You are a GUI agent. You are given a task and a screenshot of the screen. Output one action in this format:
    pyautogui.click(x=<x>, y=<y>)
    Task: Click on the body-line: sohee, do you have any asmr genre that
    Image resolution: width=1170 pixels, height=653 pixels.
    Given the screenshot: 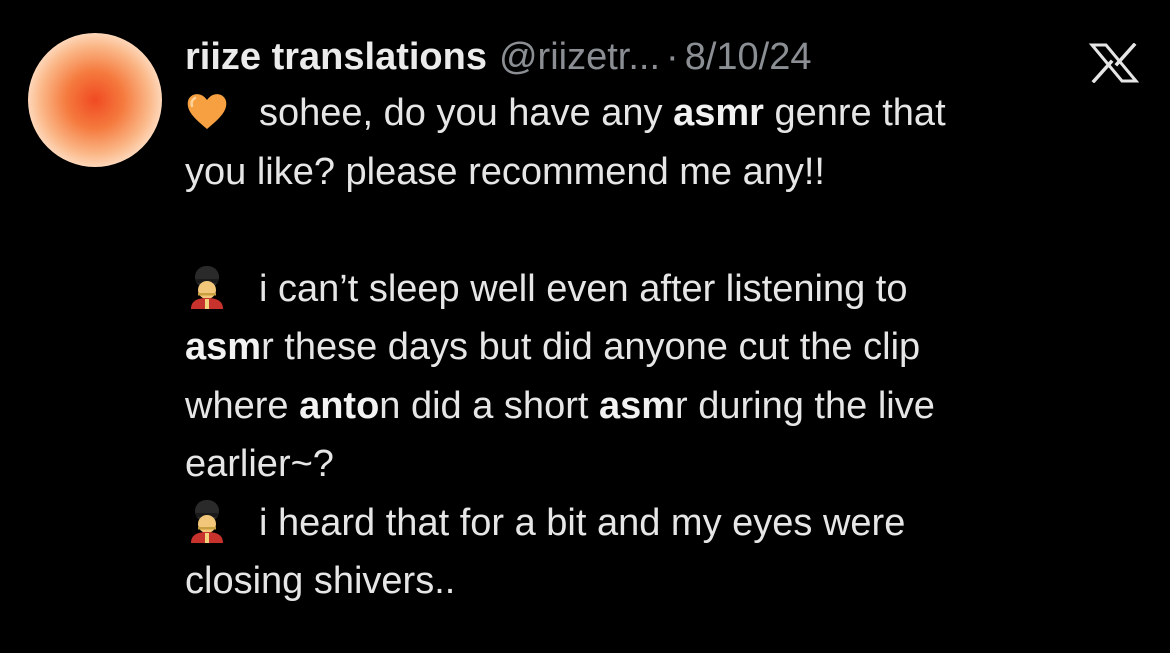 What is the action you would take?
    pyautogui.click(x=665, y=113)
    